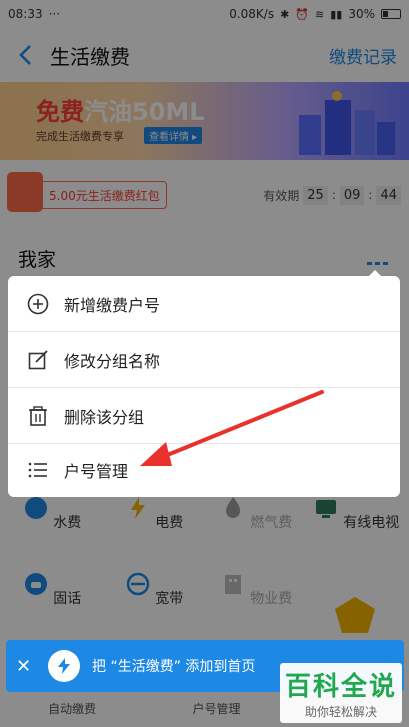 The image size is (409, 727). What do you see at coordinates (204, 359) in the screenshot?
I see `menu-item-rename-group: 修改分组名称` at bounding box center [204, 359].